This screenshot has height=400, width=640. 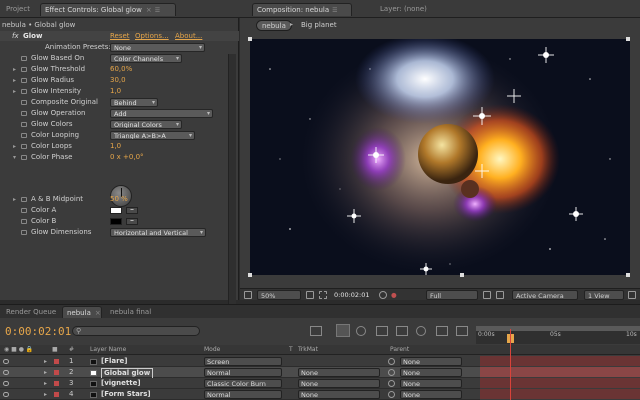 I want to click on glow-intensity-value: 1,0, so click(x=115, y=91).